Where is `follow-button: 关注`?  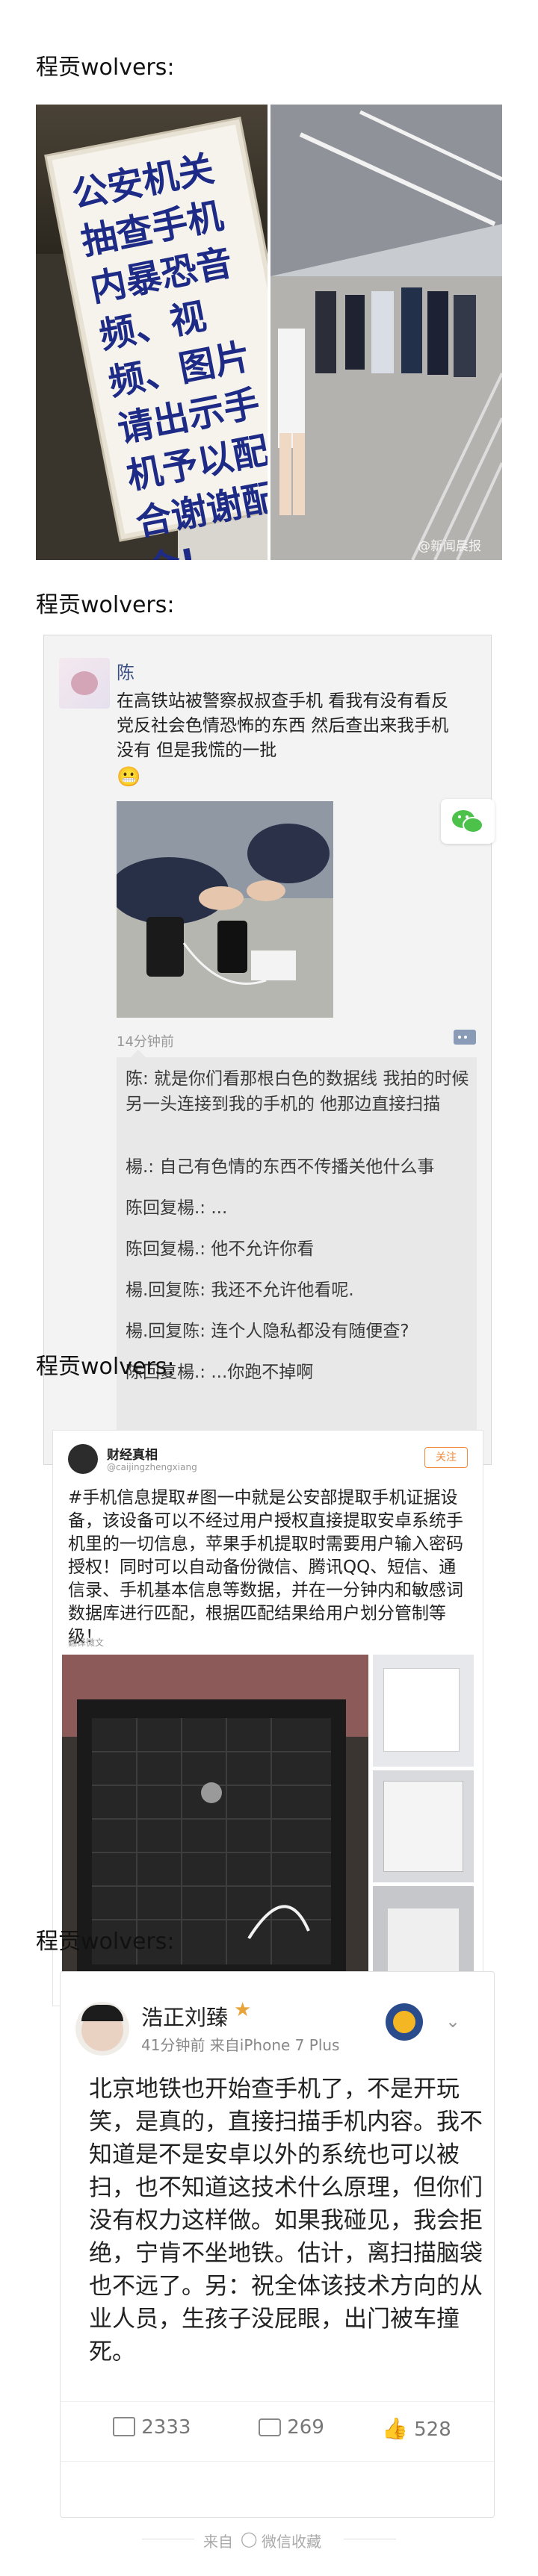 follow-button: 关注 is located at coordinates (446, 1457).